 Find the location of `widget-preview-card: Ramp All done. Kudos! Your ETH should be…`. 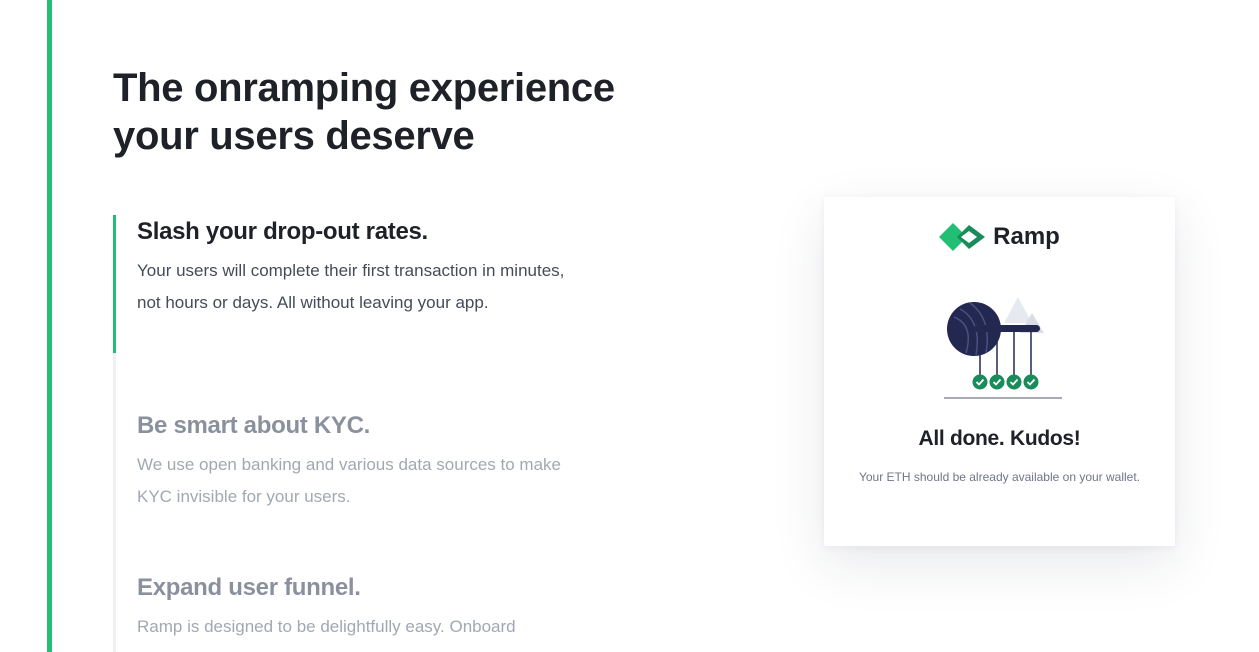

widget-preview-card: Ramp All done. Kudos! Your ETH should be… is located at coordinates (999, 371).